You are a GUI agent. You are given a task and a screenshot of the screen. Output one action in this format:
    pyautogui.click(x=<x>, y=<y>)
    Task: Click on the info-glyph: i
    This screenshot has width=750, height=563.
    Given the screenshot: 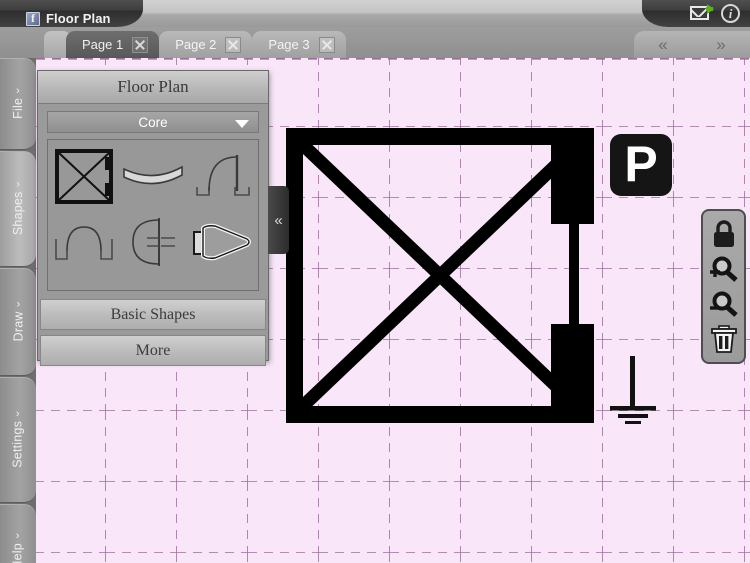 What is the action you would take?
    pyautogui.click(x=730, y=13)
    